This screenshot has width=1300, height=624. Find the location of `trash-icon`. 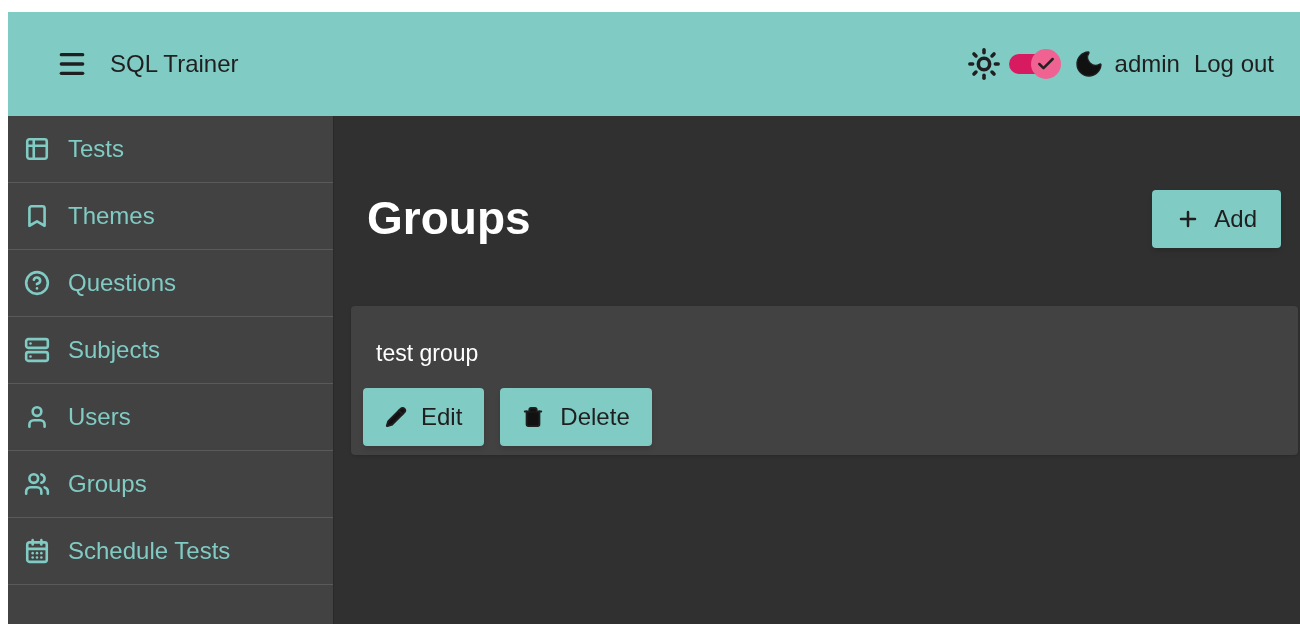

trash-icon is located at coordinates (533, 416).